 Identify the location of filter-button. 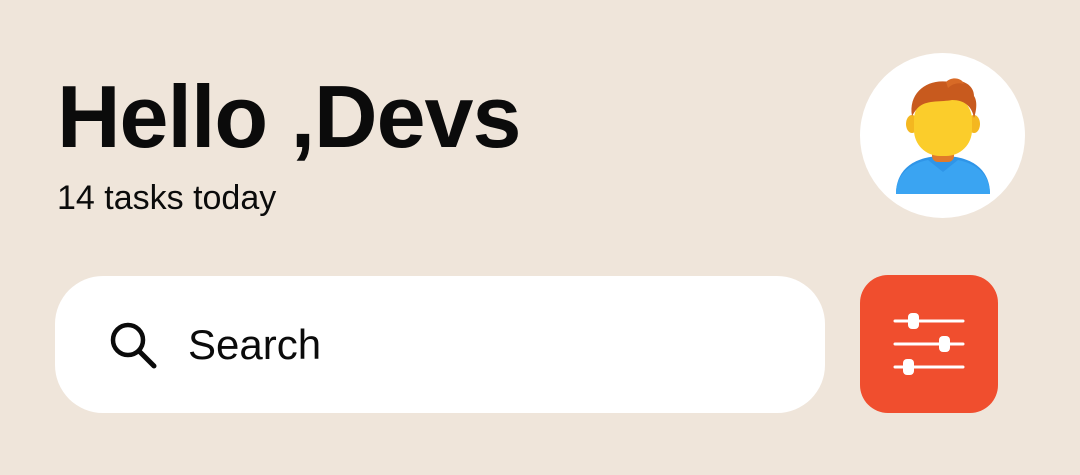
(929, 344).